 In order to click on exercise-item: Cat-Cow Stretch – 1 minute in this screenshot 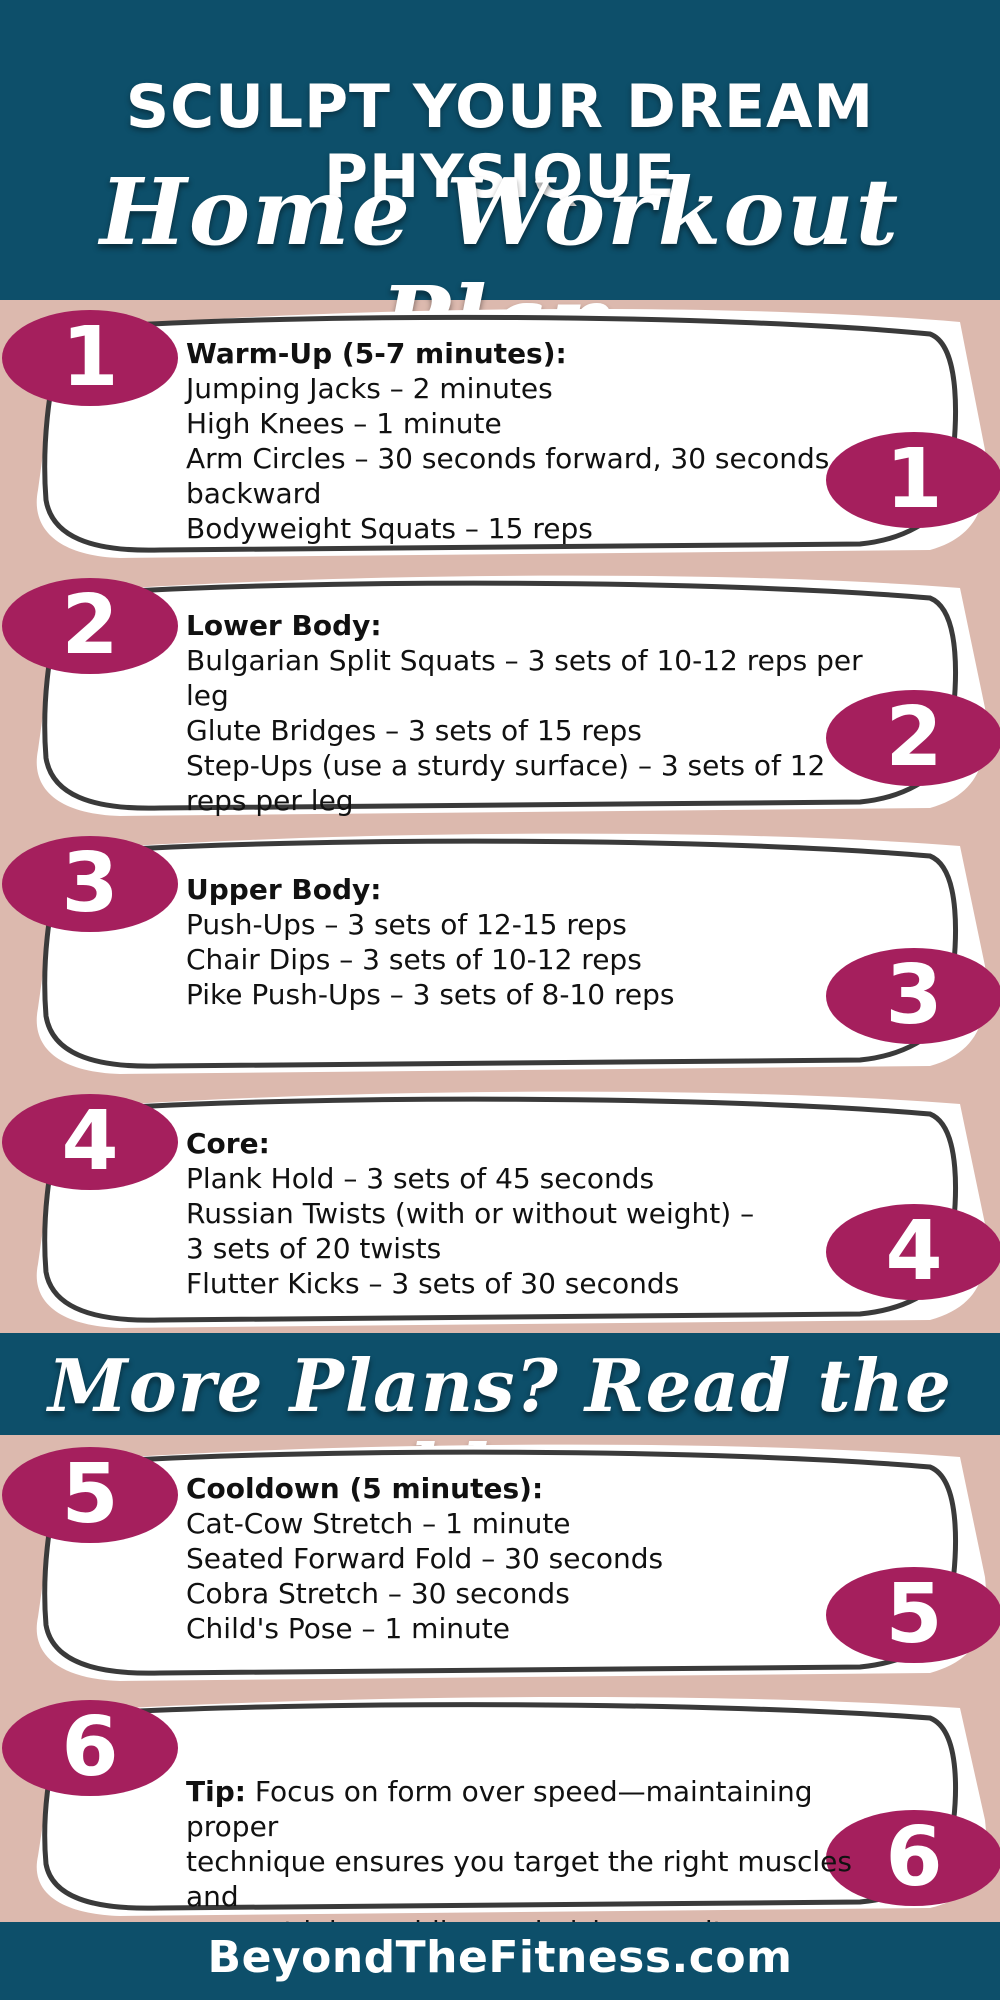, I will do `click(378, 1523)`.